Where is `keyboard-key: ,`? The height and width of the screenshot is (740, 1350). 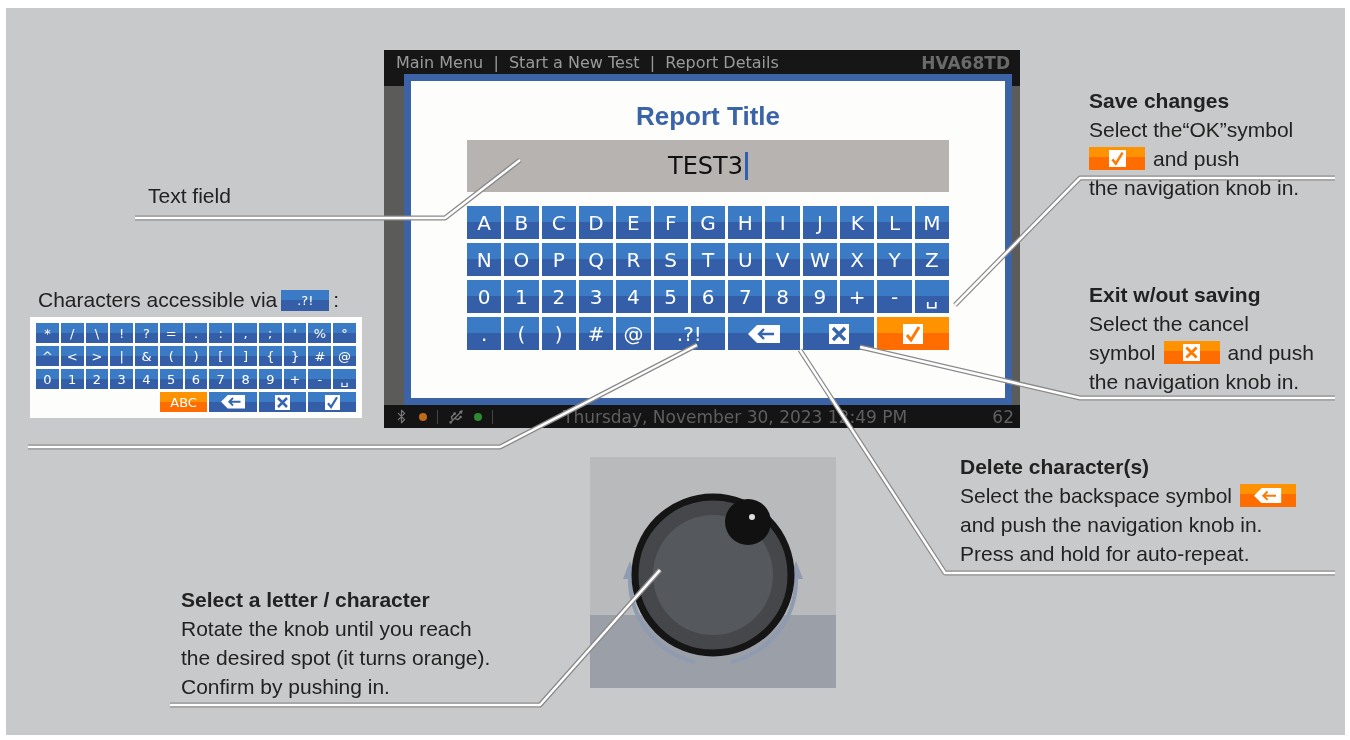 keyboard-key: , is located at coordinates (245, 333).